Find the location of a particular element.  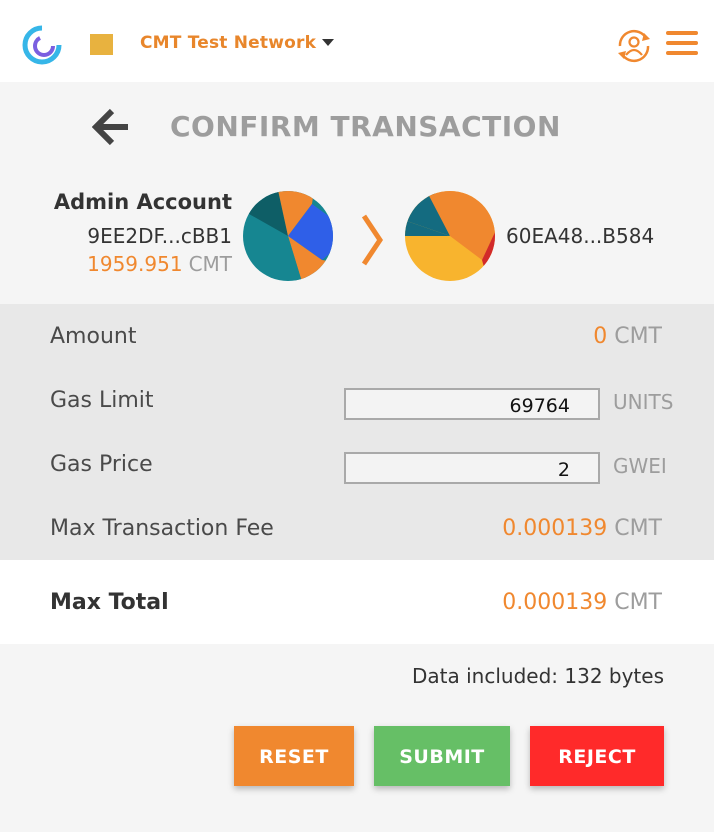

from-balance-unit: CMT is located at coordinates (210, 264).